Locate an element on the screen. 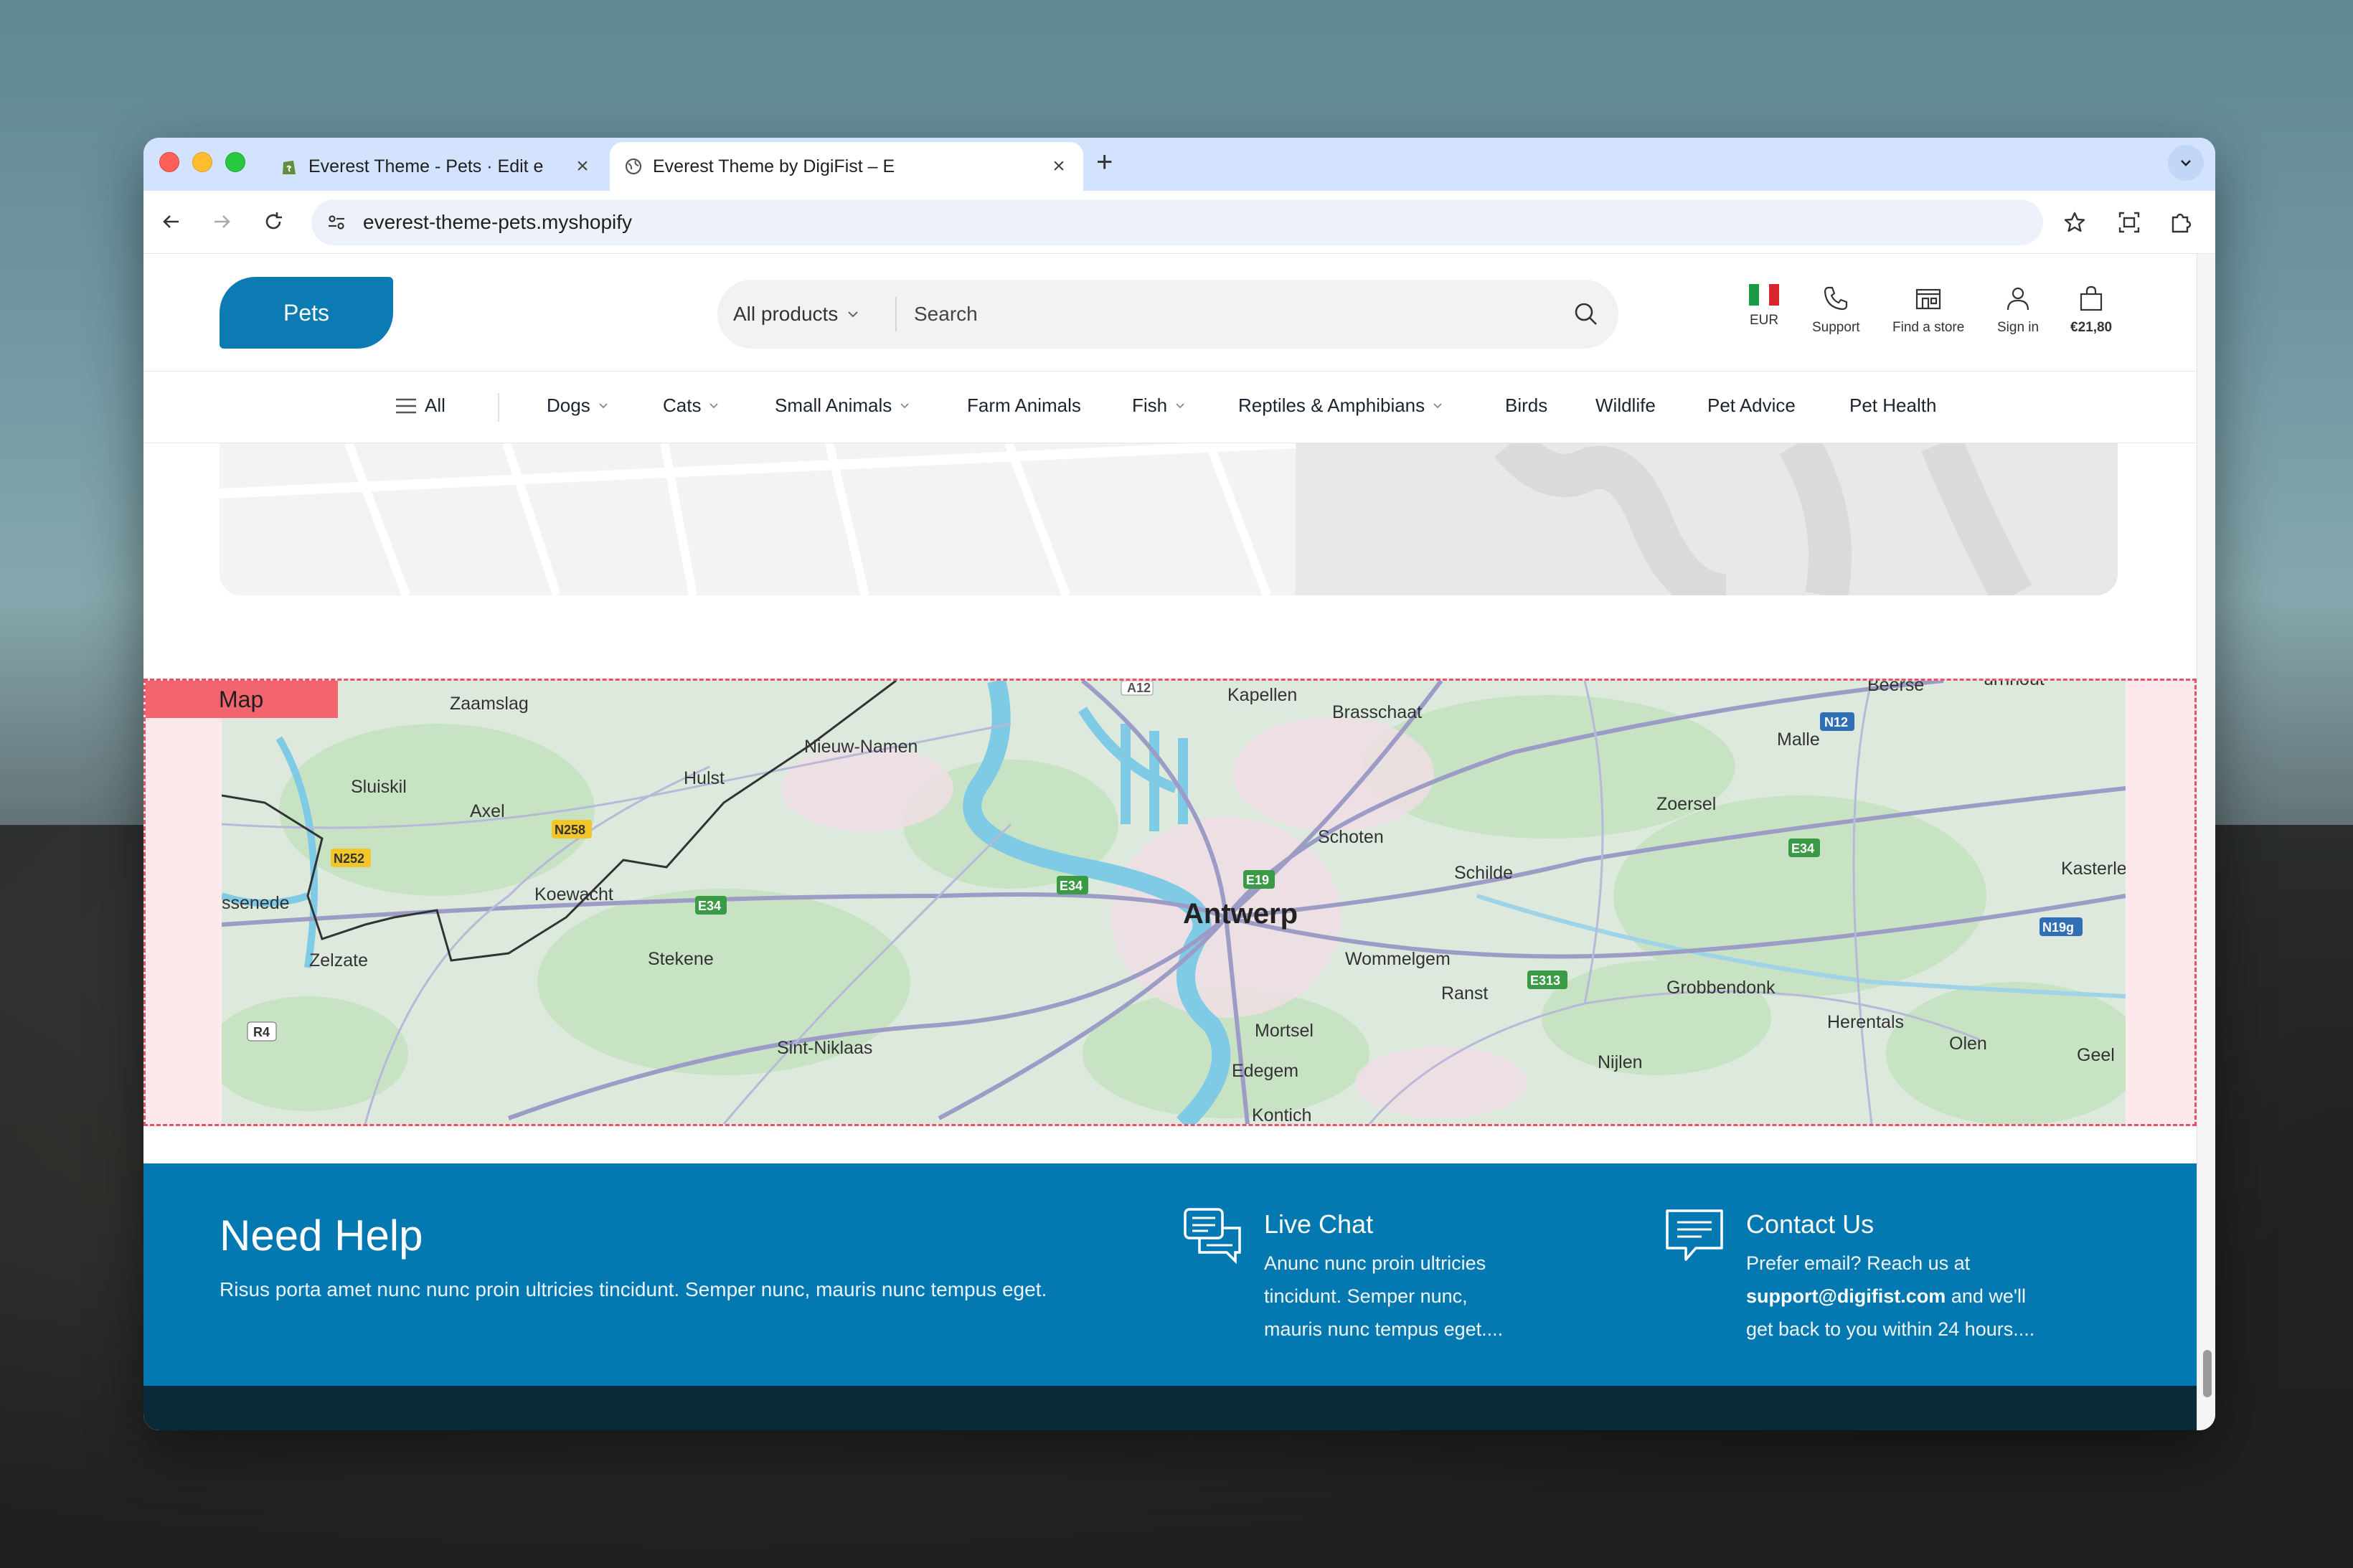 The height and width of the screenshot is (1568, 2353). svg-text: Edegem is located at coordinates (1265, 1071).